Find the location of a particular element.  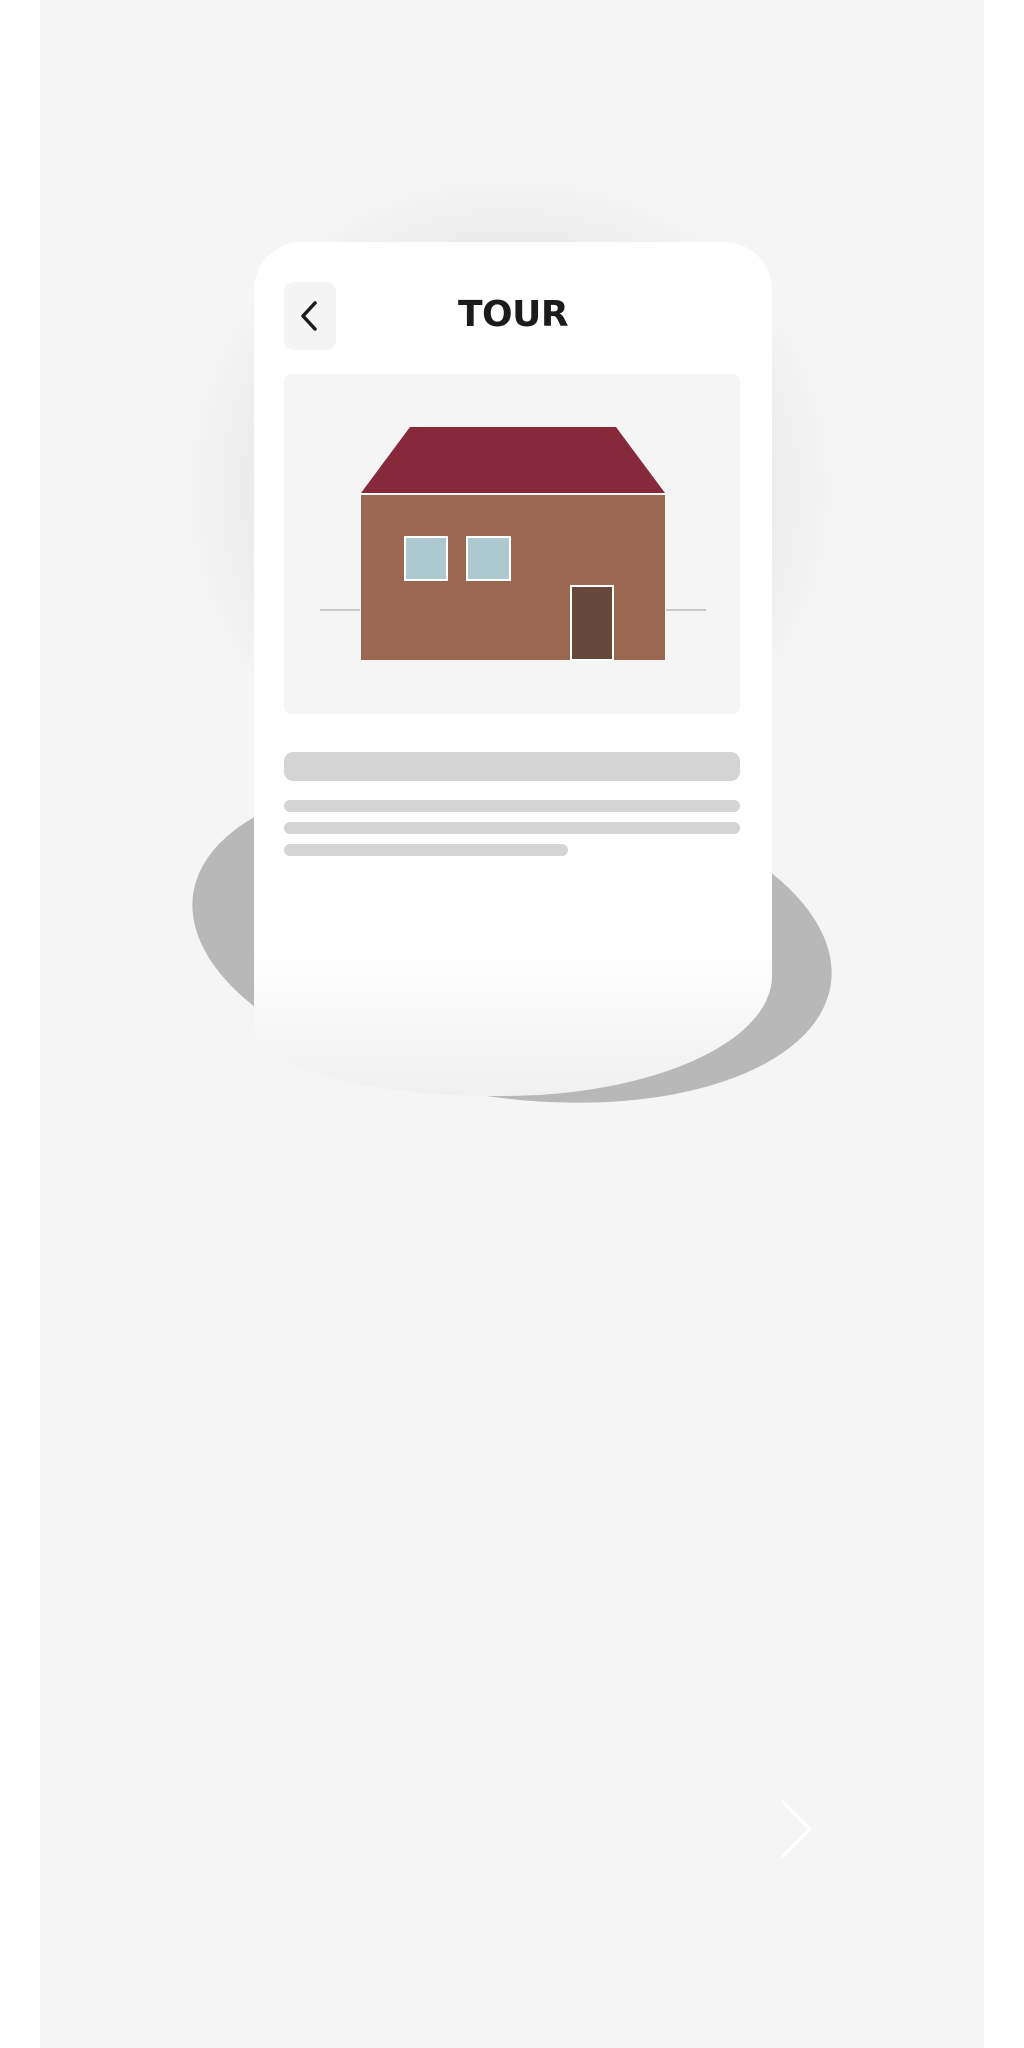

house-window-right is located at coordinates (488, 558).